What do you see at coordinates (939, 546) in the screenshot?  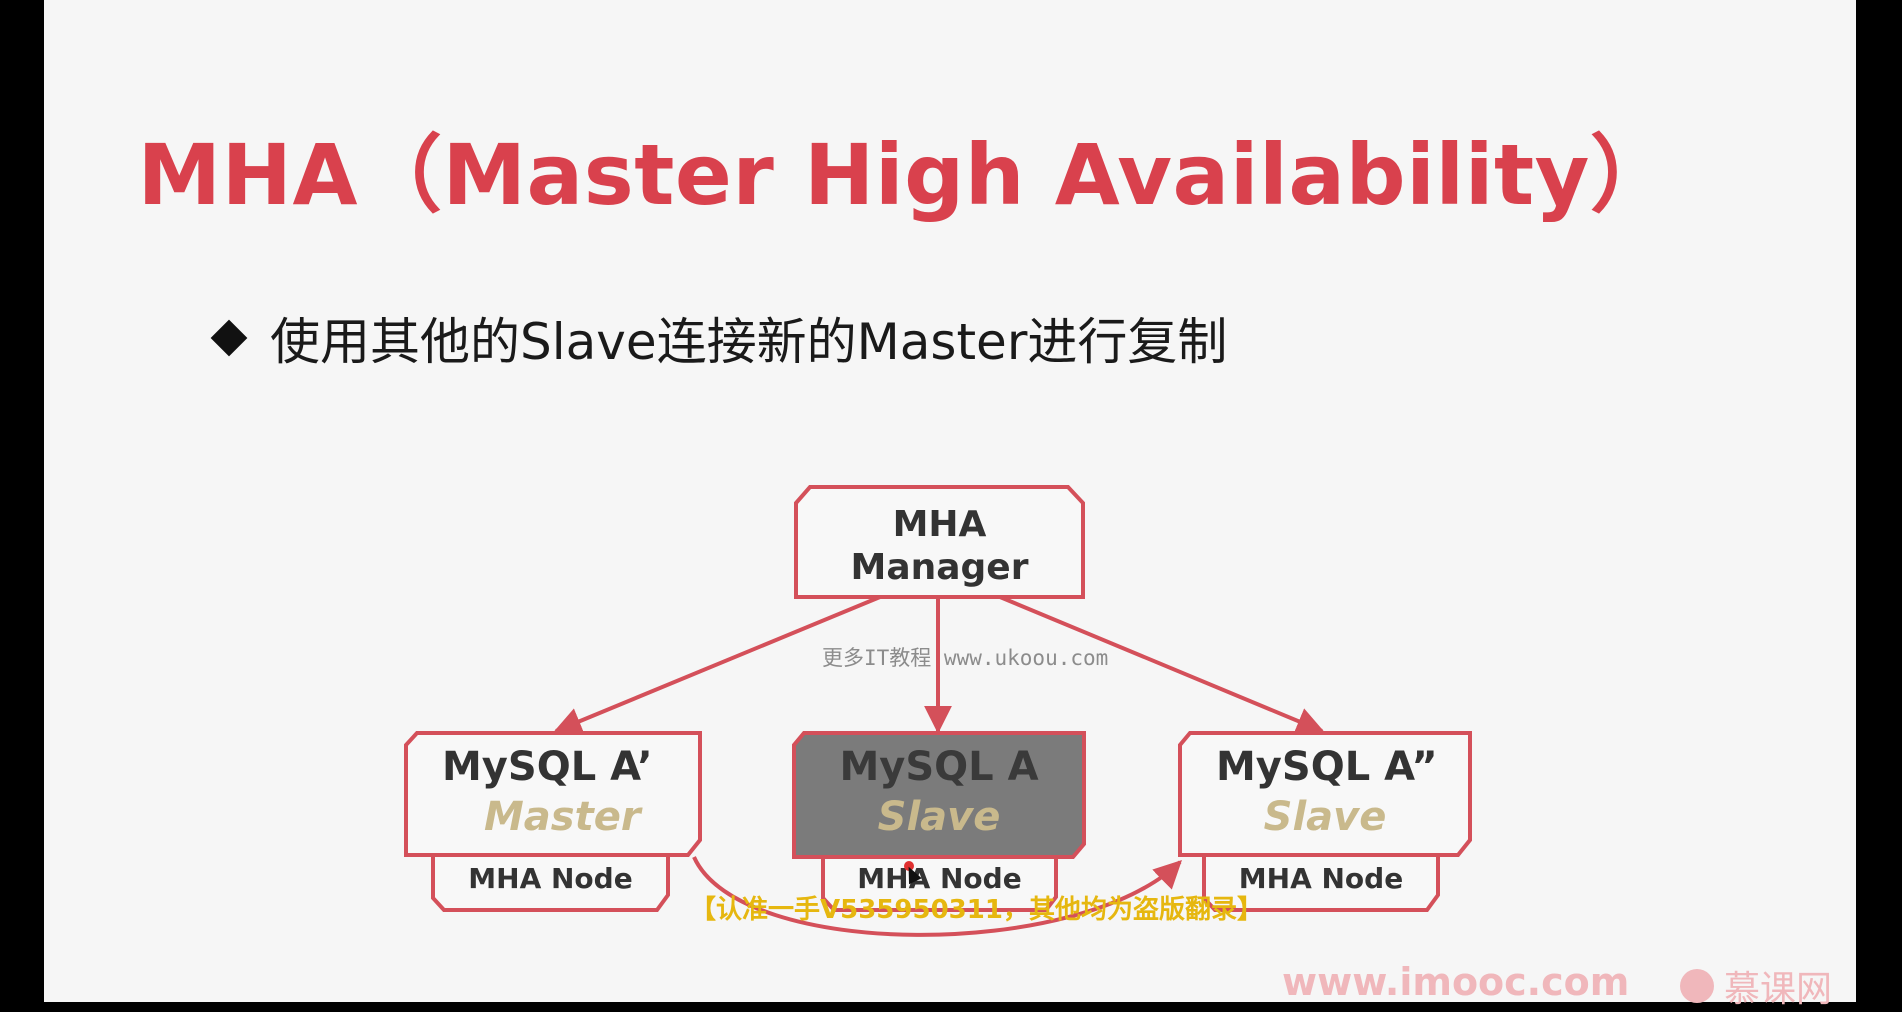 I see `mha-manager-label: MHA Manager` at bounding box center [939, 546].